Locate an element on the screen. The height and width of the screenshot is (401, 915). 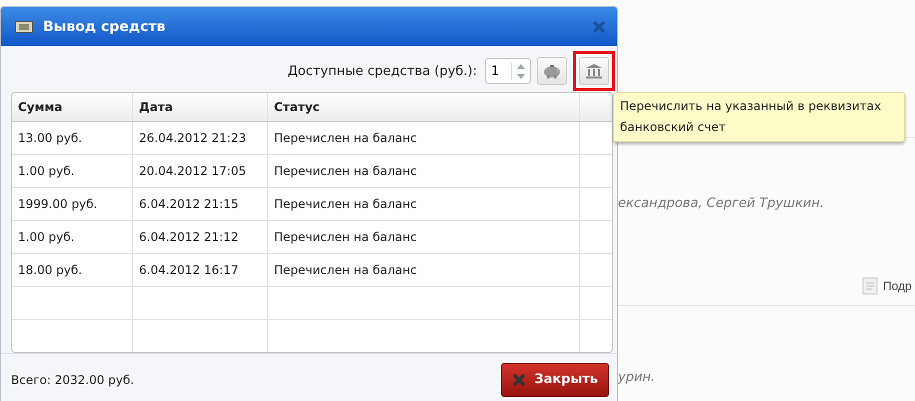
piggy-bank-icon is located at coordinates (552, 71).